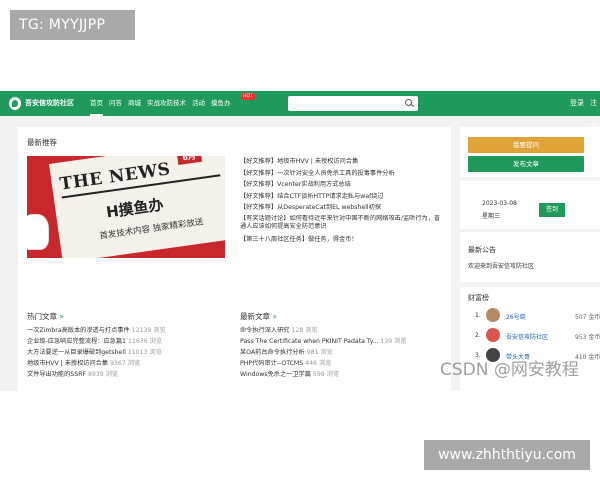 The height and width of the screenshot is (480, 600). I want to click on article-title: 地级市HVV | 未授权访问合集, so click(67, 363).